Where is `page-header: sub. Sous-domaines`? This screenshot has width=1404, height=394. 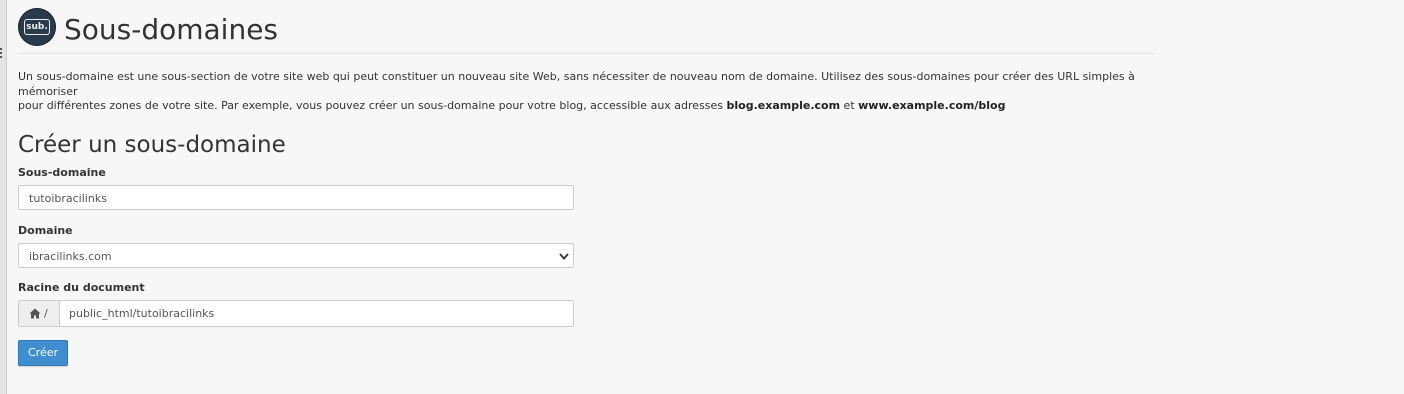 page-header: sub. Sous-domaines is located at coordinates (586, 30).